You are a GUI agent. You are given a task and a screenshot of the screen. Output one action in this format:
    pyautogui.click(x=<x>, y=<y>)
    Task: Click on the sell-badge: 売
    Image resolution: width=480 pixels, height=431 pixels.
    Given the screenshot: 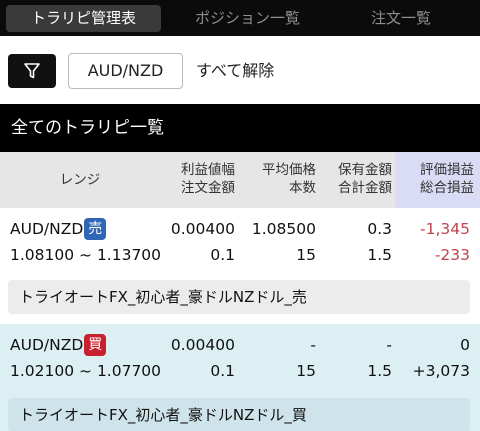 What is the action you would take?
    pyautogui.click(x=95, y=229)
    